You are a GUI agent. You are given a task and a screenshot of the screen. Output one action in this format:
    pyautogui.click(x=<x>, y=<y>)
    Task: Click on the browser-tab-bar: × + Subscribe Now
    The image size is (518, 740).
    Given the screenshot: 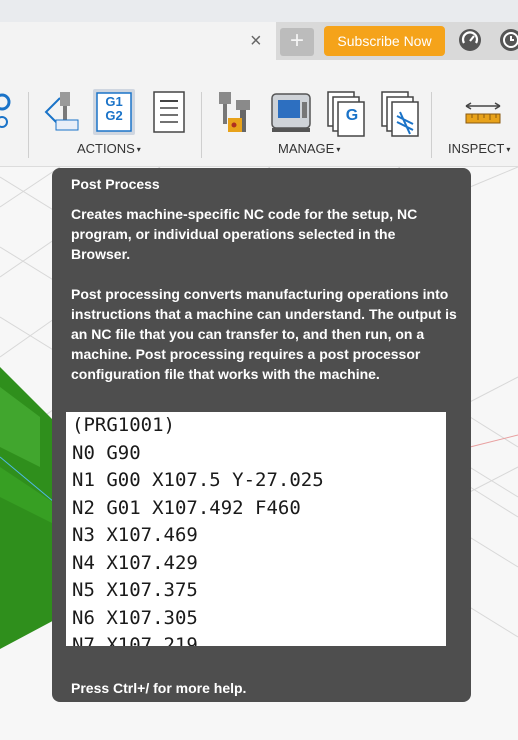 What is the action you would take?
    pyautogui.click(x=259, y=41)
    